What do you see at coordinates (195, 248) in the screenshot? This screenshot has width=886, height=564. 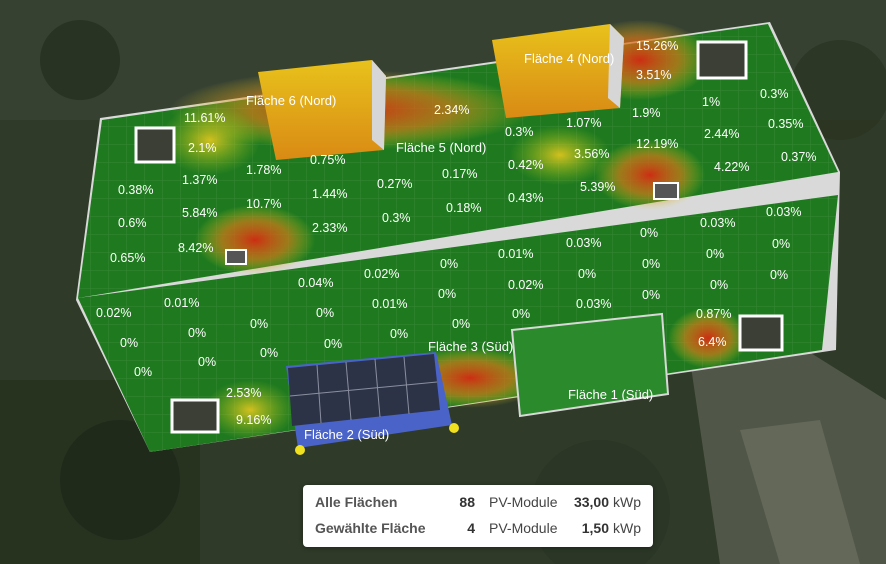 I see `north-roof-pct-label: 8.42%` at bounding box center [195, 248].